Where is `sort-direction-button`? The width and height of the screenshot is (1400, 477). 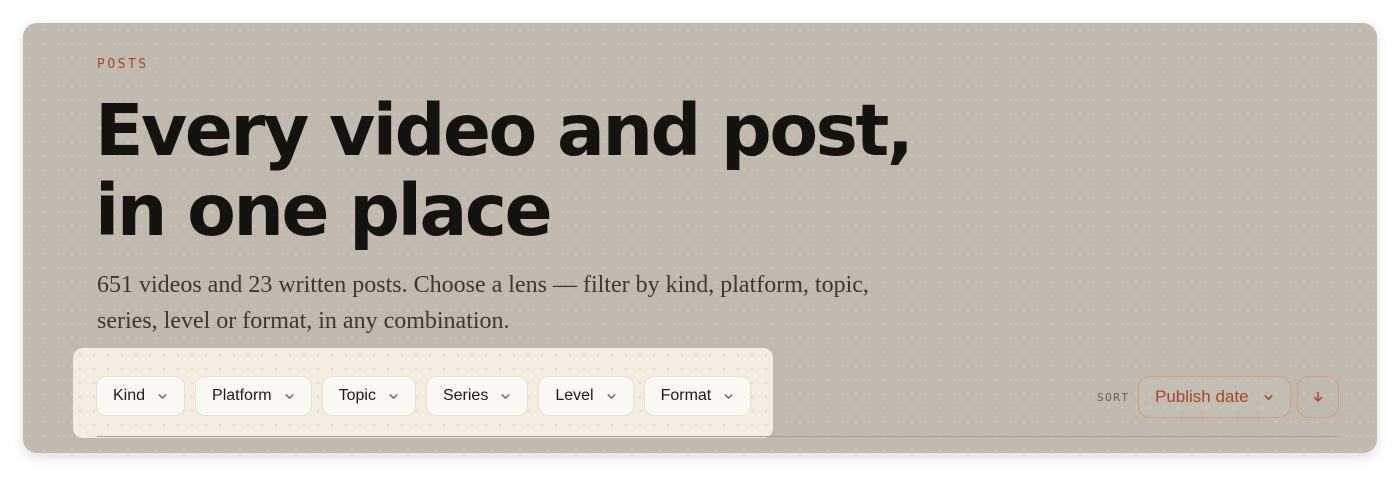 sort-direction-button is located at coordinates (1318, 397).